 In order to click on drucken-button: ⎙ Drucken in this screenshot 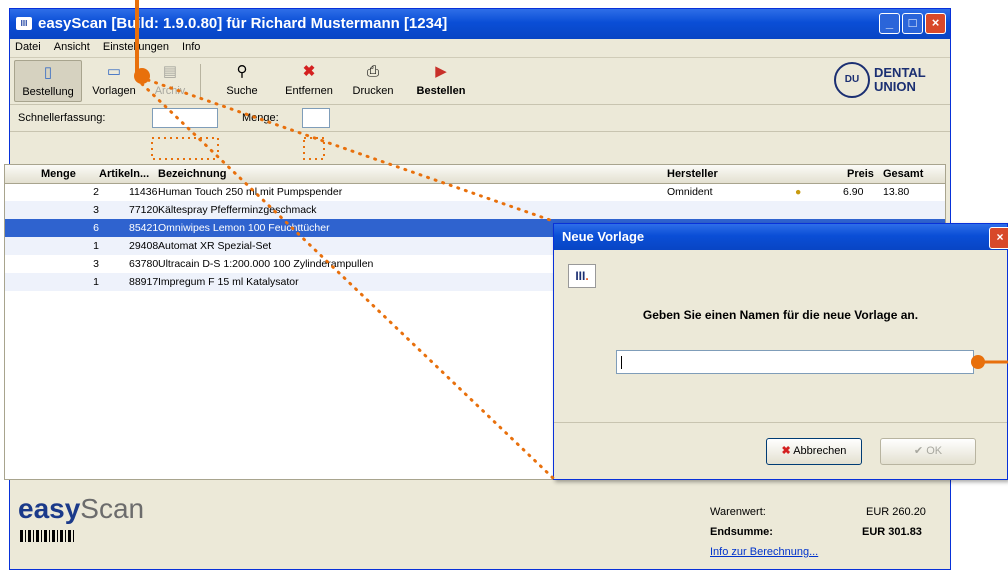, I will do `click(373, 81)`.